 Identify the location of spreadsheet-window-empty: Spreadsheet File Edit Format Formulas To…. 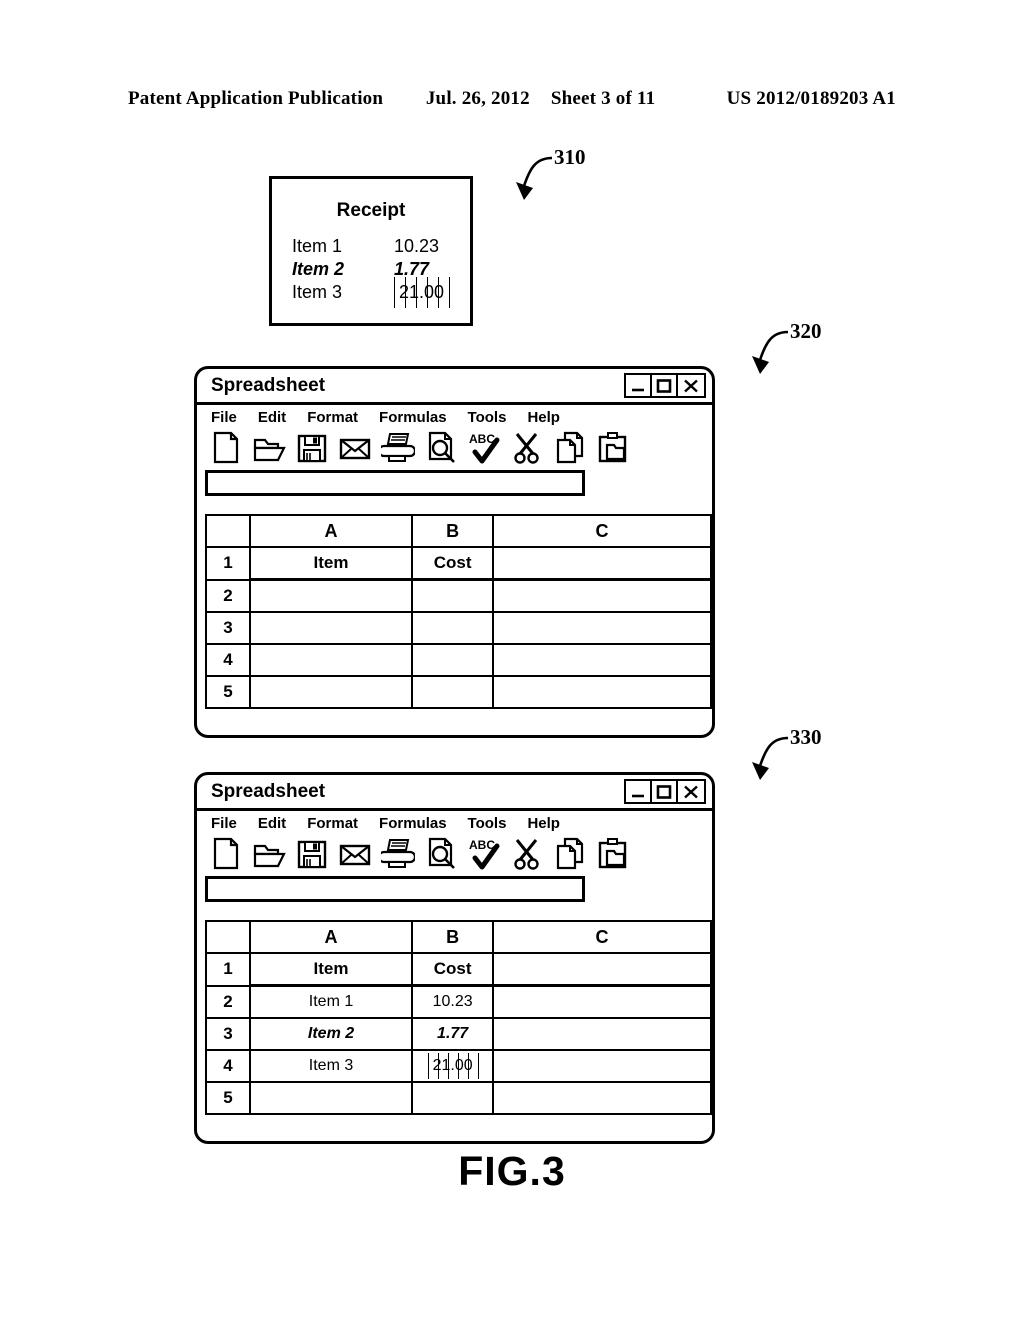
(454, 552).